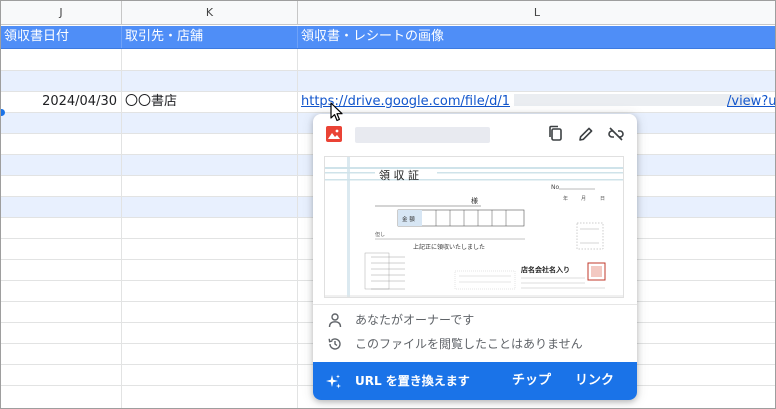  I want to click on preview-card-header, so click(475, 134).